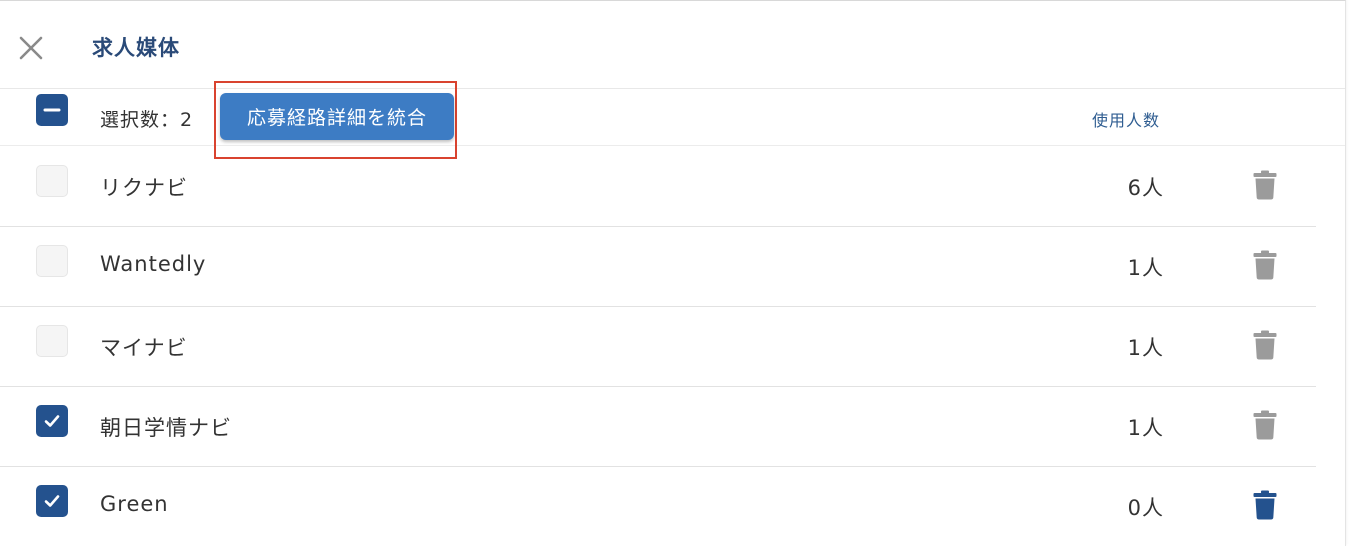 The width and height of the screenshot is (1350, 546). Describe the element at coordinates (1125, 120) in the screenshot. I see `usage-count-column-header: 使用人数` at that location.